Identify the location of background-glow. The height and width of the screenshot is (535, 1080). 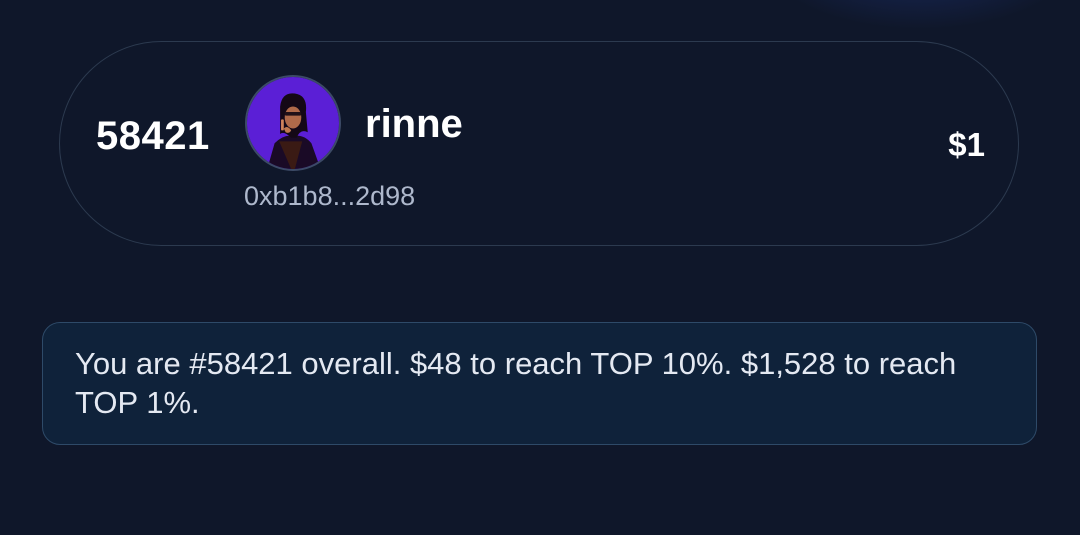
(920, 15).